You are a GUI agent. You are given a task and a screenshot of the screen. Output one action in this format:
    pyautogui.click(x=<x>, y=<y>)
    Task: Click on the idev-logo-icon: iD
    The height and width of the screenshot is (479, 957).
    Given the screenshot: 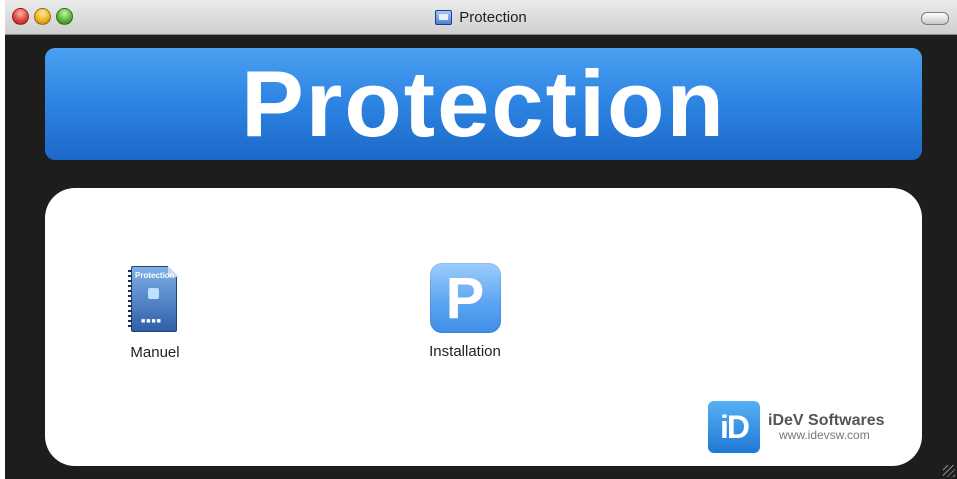 What is the action you would take?
    pyautogui.click(x=734, y=427)
    